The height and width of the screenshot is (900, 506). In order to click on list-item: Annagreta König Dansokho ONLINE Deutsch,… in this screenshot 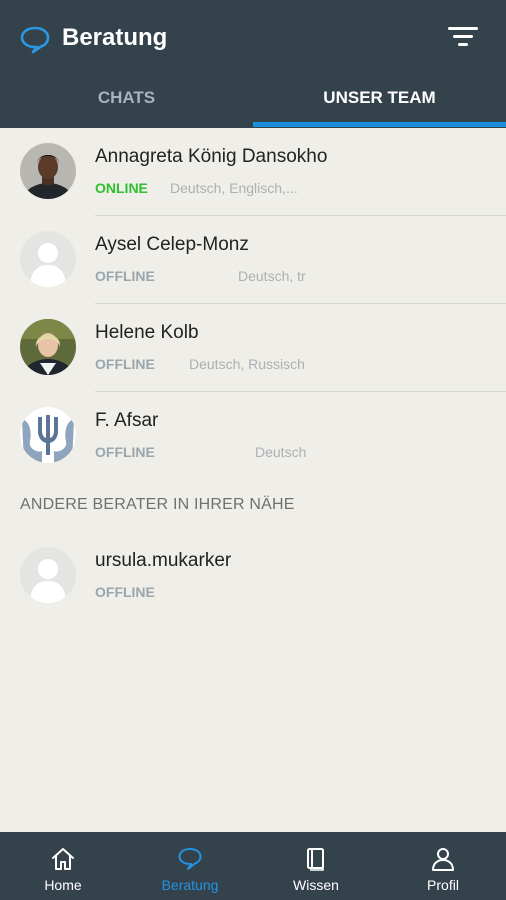, I will do `click(253, 172)`.